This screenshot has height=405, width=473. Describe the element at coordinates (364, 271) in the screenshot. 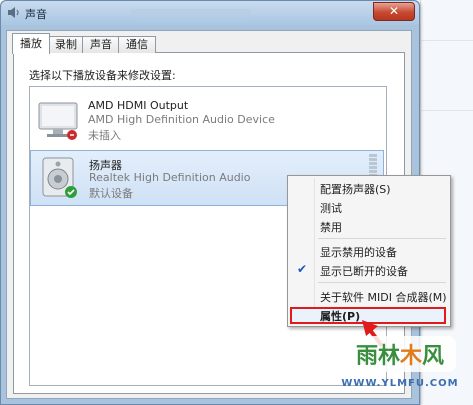

I see `menu-item-show-disconnected: 显示已断开的设备` at that location.